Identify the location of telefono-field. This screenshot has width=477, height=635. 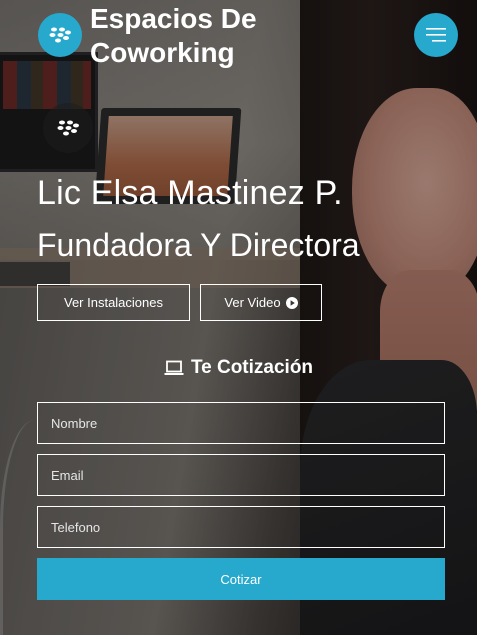
(241, 527).